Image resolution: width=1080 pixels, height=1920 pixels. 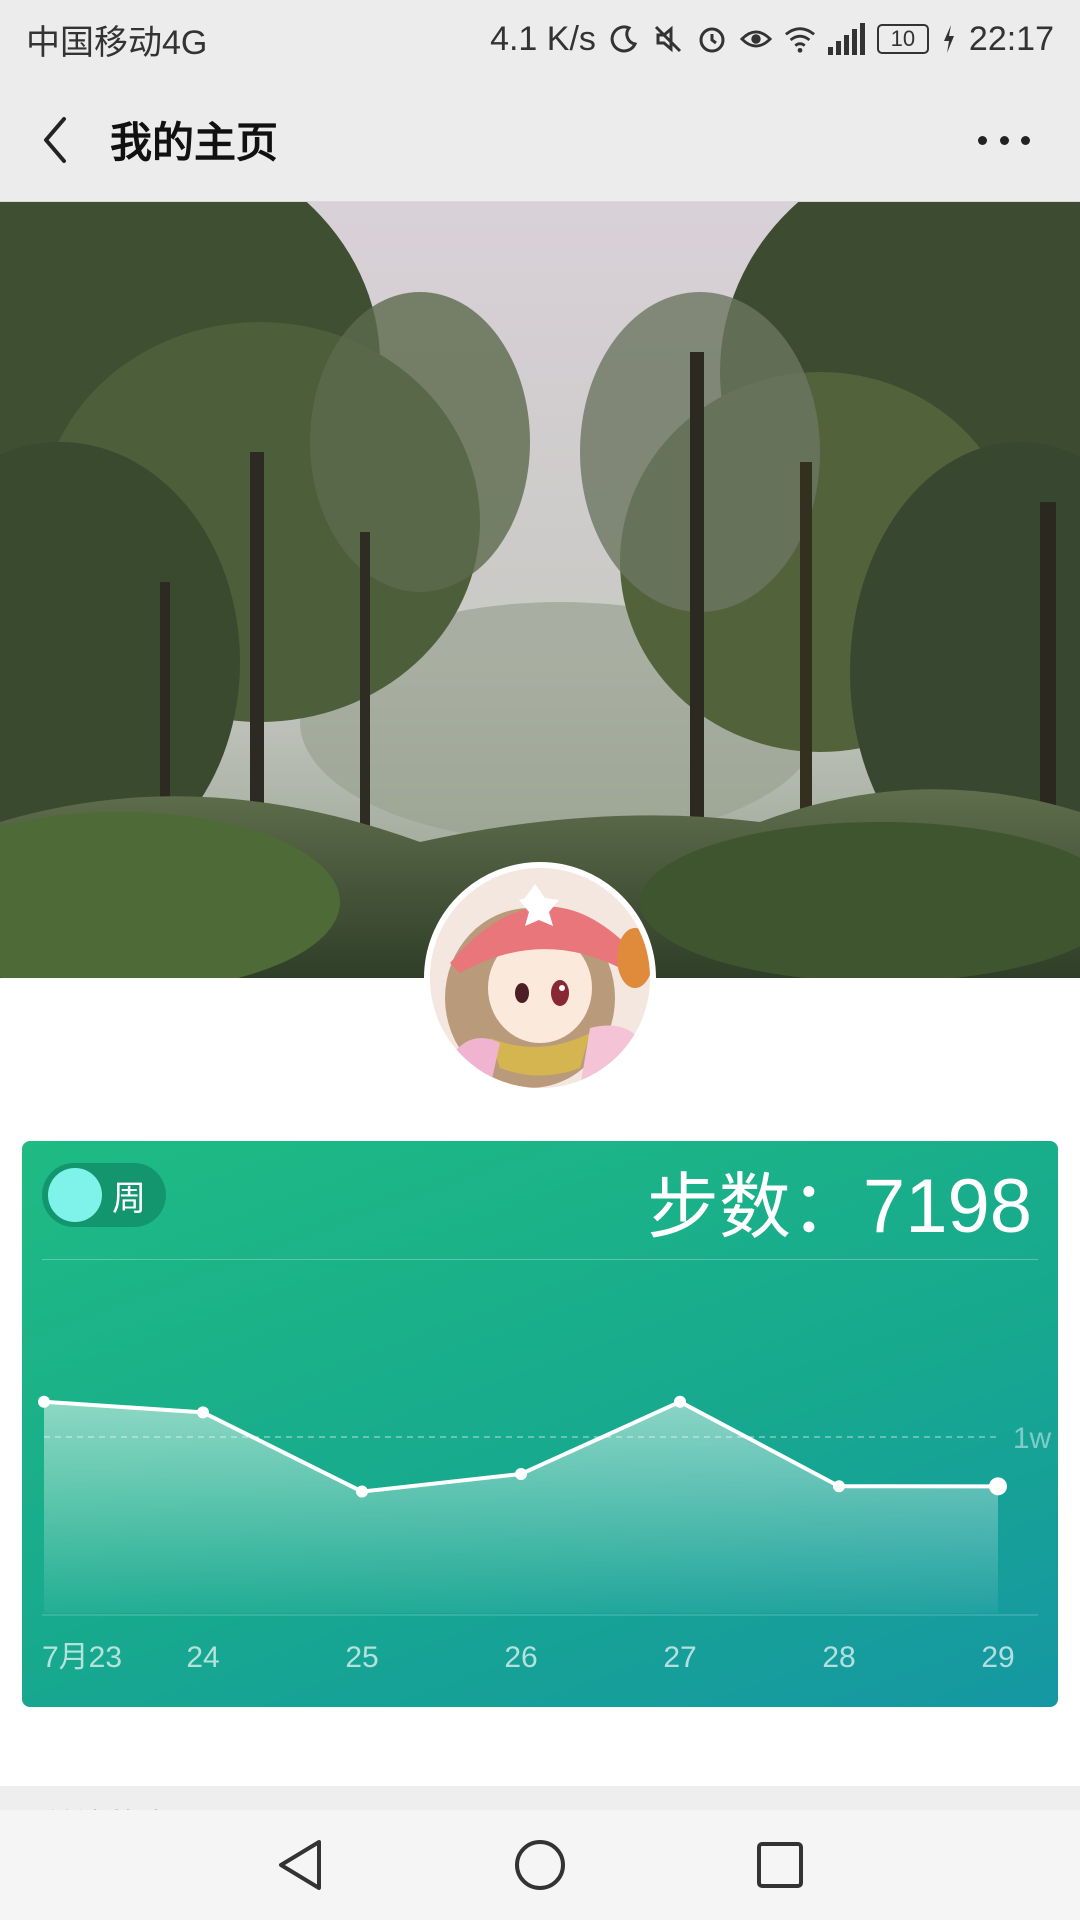 I want to click on eye-icon, so click(x=755, y=39).